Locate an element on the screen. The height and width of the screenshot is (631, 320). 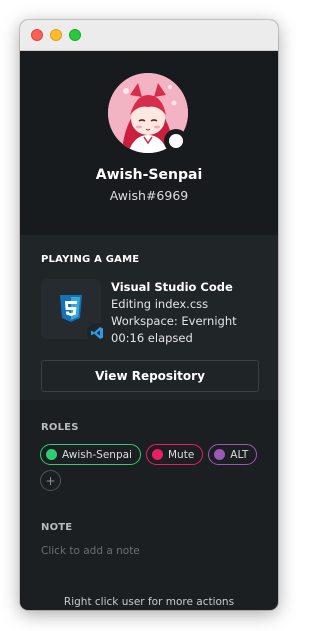
status-indicator is located at coordinates (176, 141).